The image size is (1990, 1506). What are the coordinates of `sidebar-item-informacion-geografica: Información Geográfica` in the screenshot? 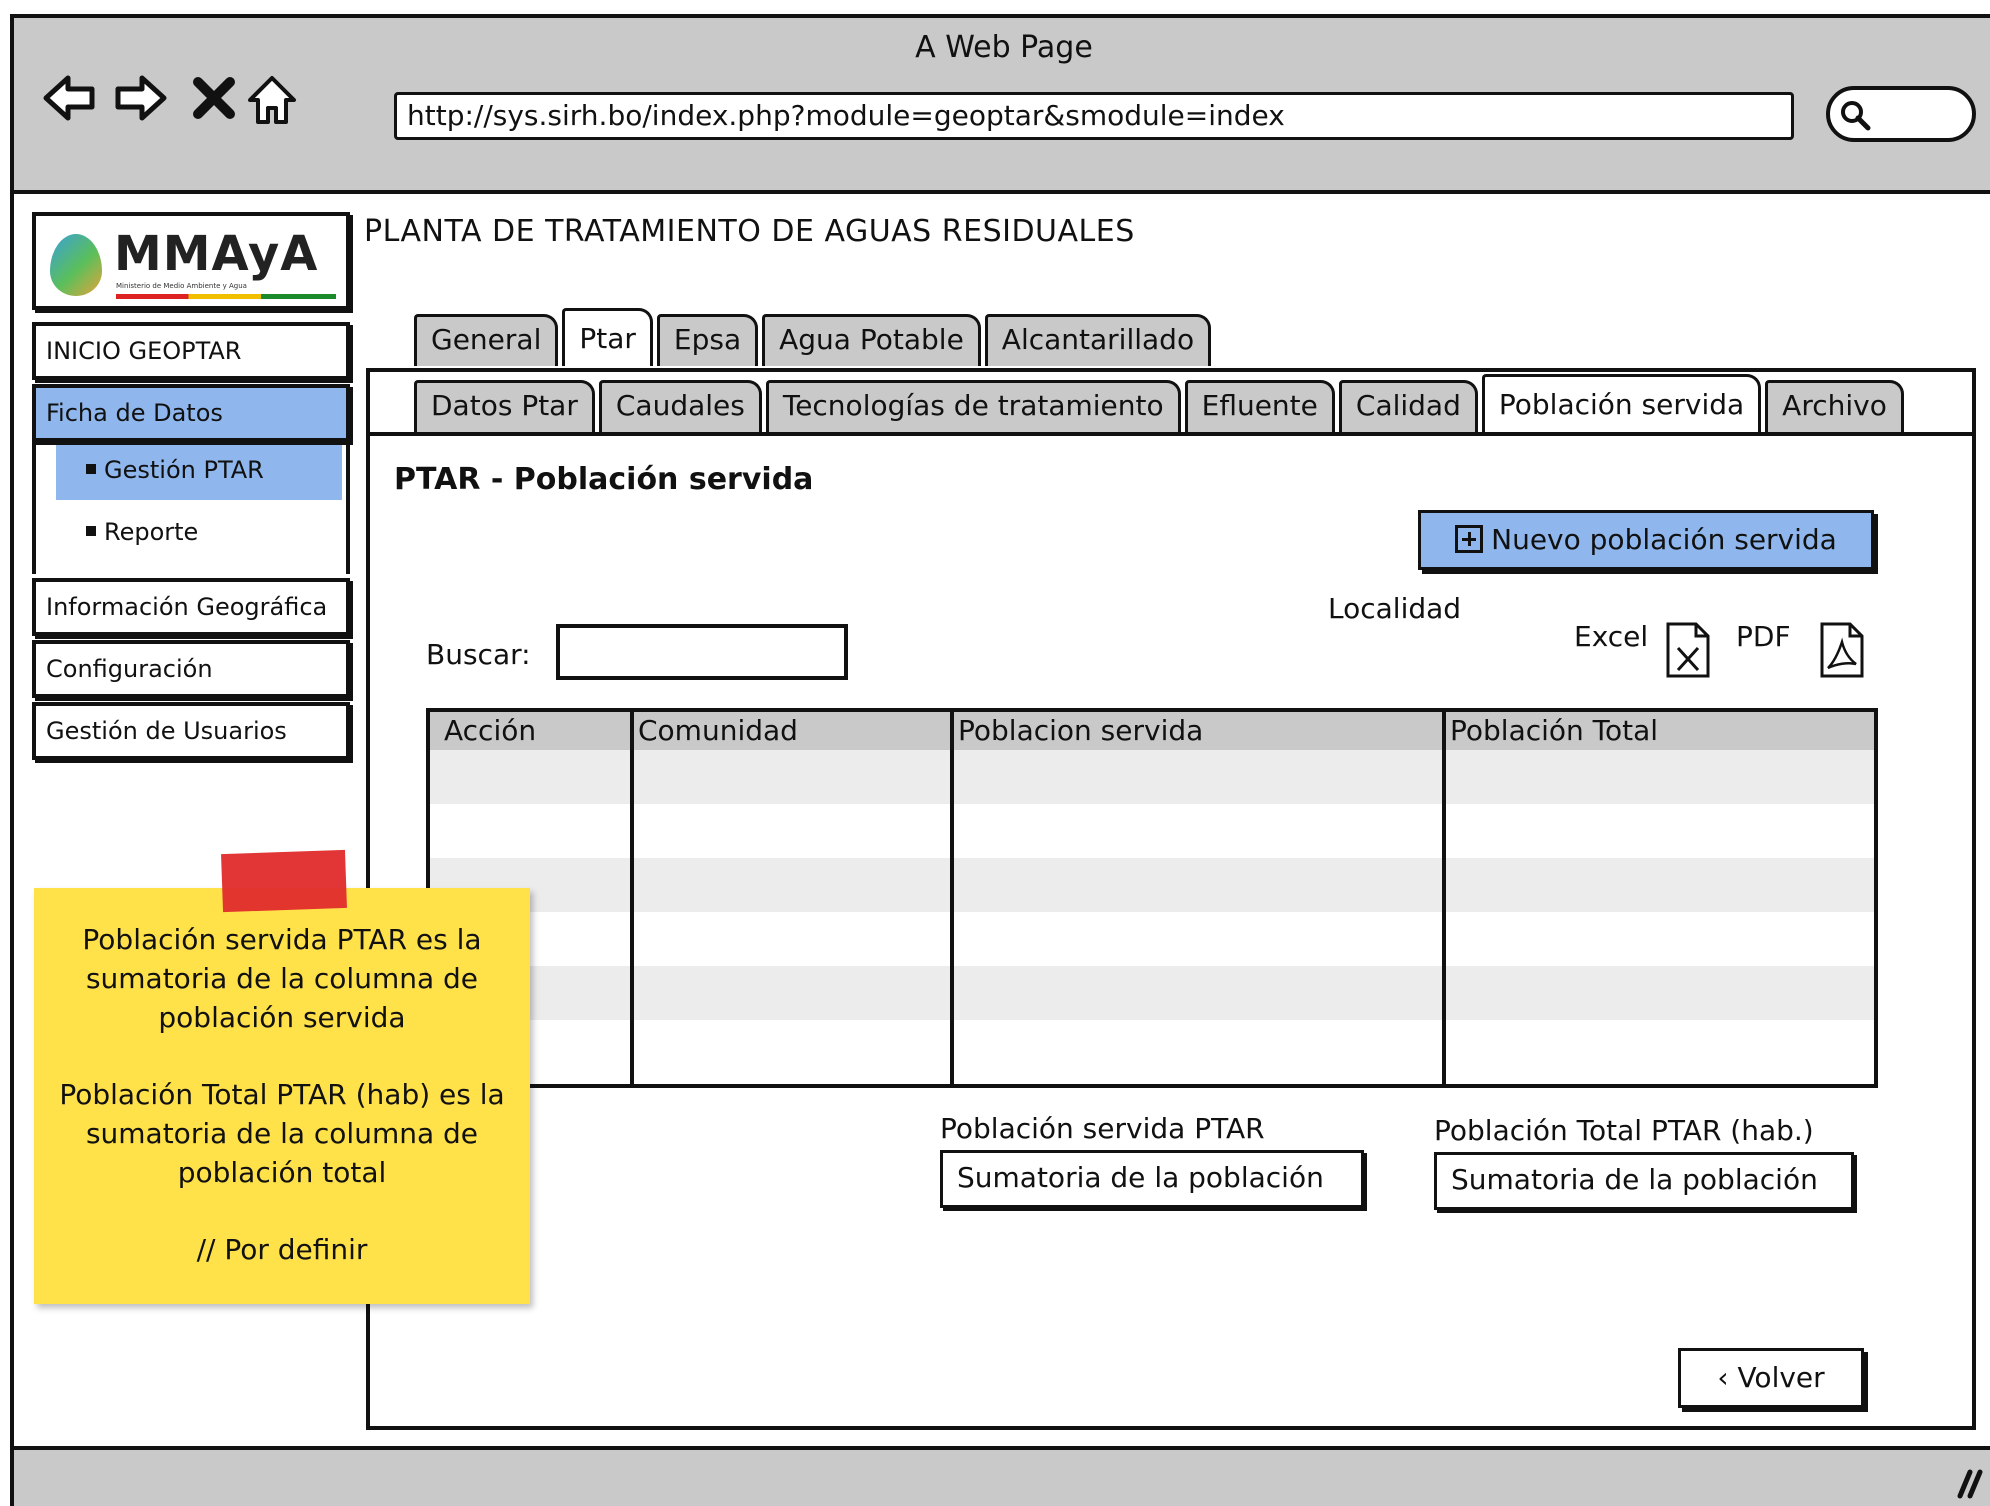 It's located at (191, 607).